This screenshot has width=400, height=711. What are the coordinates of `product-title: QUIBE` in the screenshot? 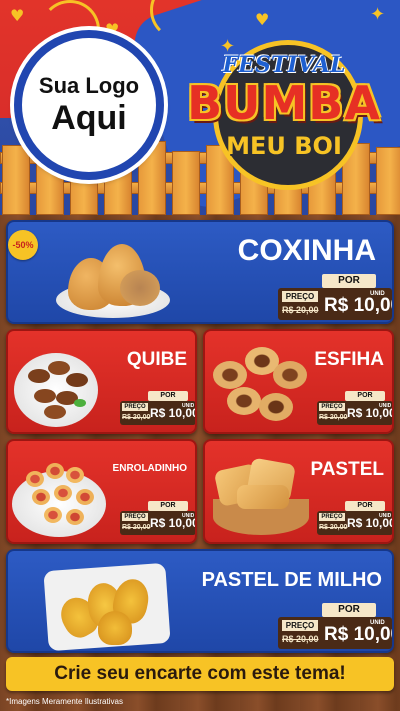 It's located at (156, 359).